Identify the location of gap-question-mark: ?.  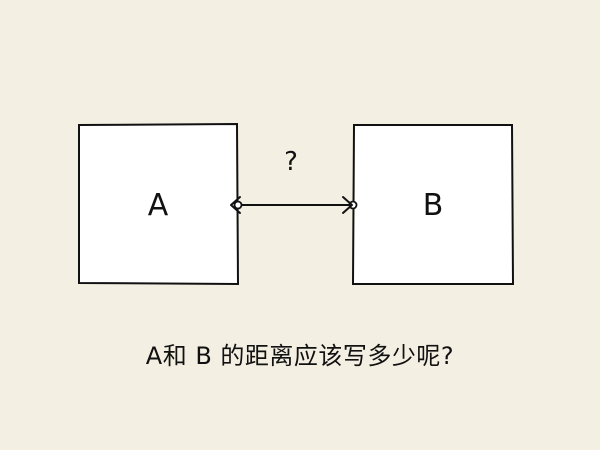
(291, 162).